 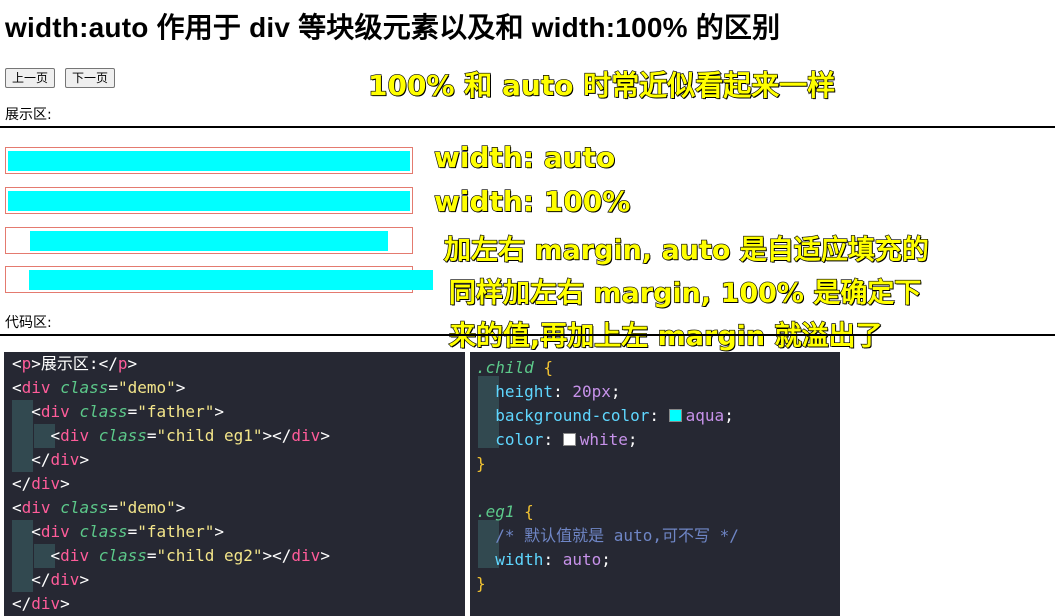 I want to click on prev-page-button: 上一页, so click(x=30, y=78).